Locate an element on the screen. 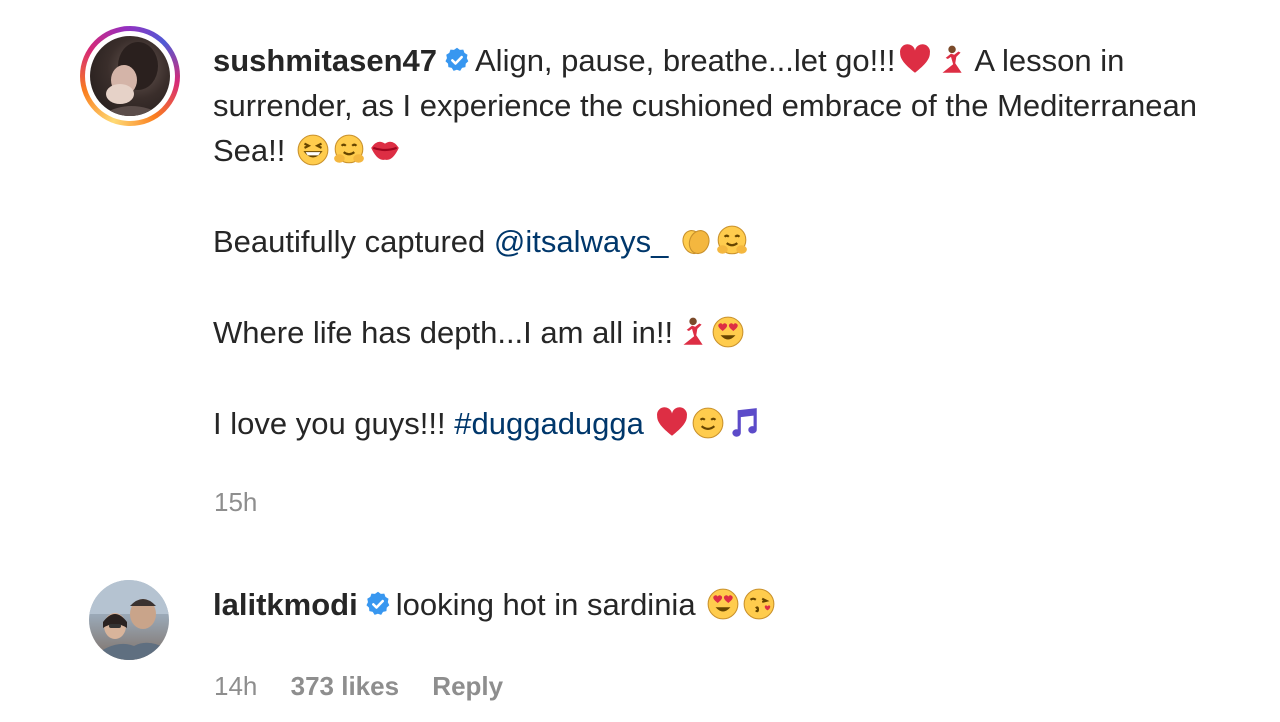  musical-notes-icon is located at coordinates (744, 422).